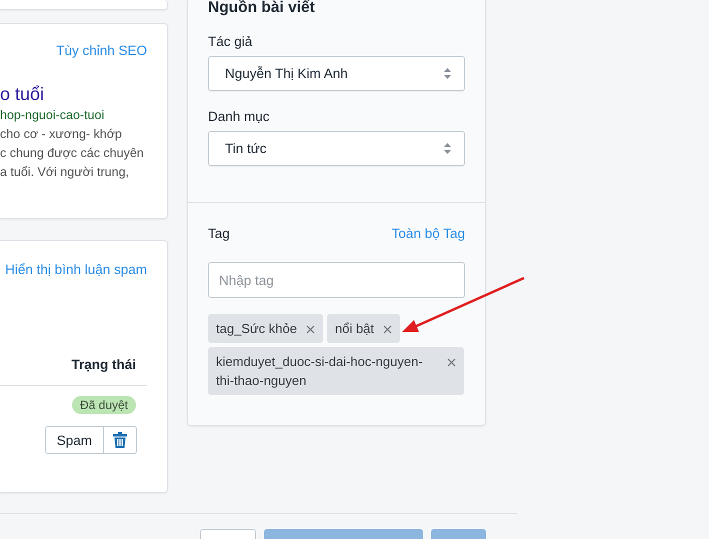 This screenshot has height=539, width=709. What do you see at coordinates (231, 41) in the screenshot?
I see `field-label: Tác giả` at bounding box center [231, 41].